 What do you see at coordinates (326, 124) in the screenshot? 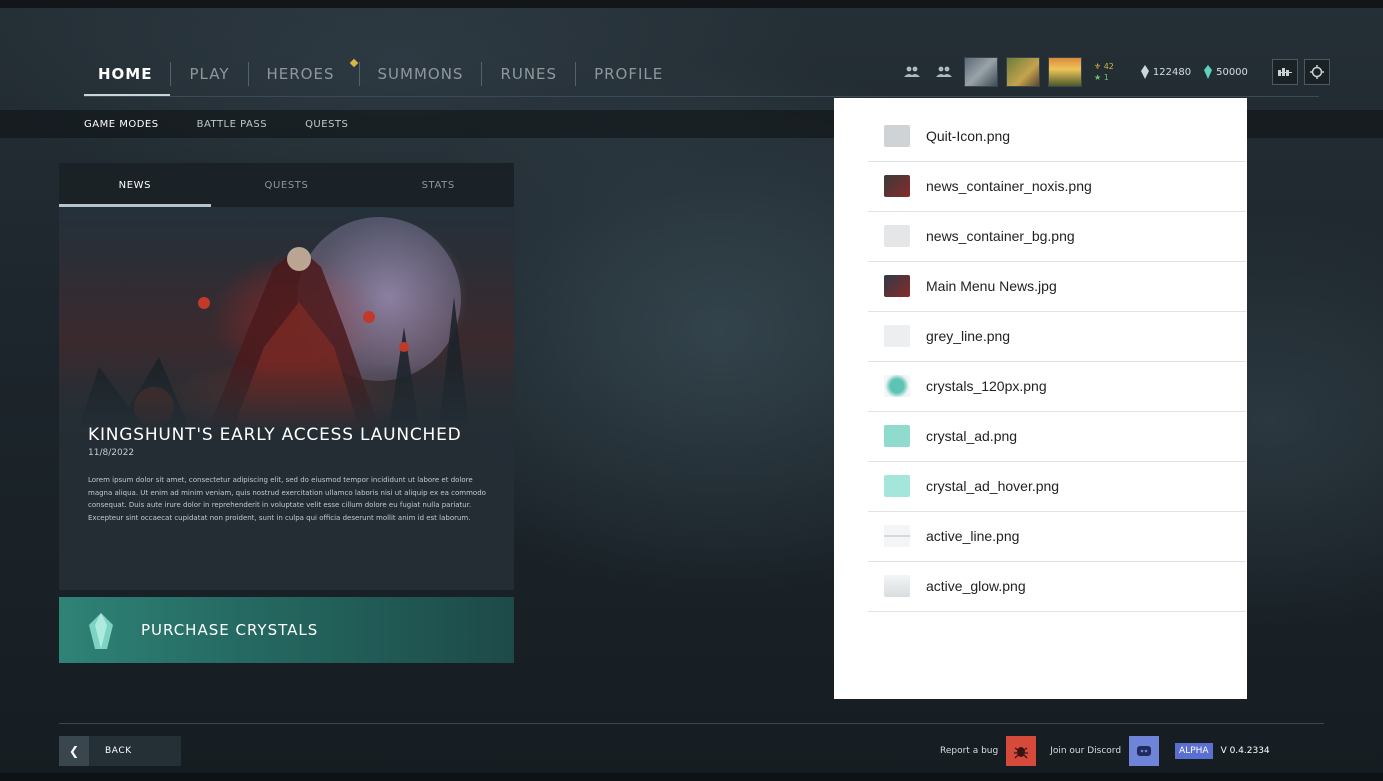
I see `subnav-quests: QUESTS` at bounding box center [326, 124].